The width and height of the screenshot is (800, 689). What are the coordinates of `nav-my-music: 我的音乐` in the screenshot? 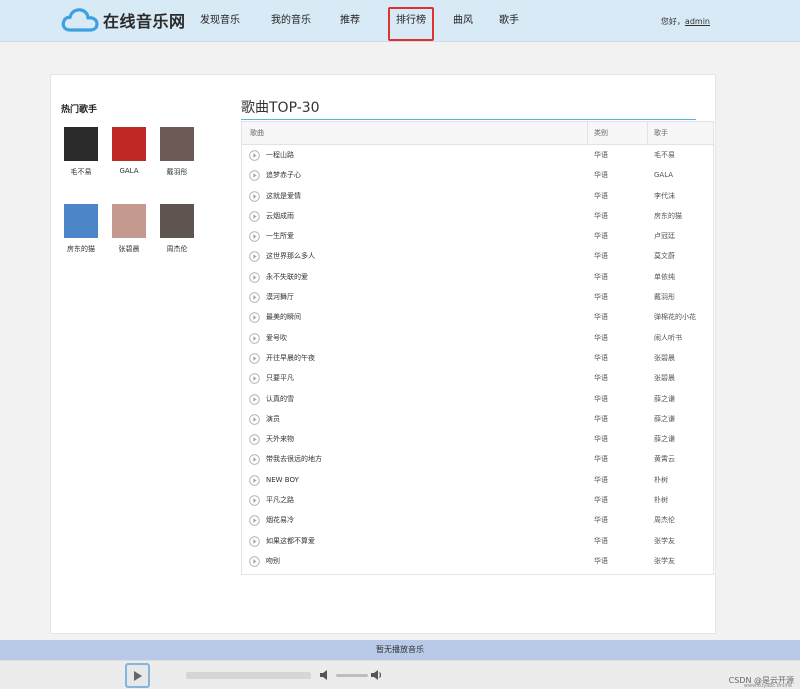 It's located at (291, 21).